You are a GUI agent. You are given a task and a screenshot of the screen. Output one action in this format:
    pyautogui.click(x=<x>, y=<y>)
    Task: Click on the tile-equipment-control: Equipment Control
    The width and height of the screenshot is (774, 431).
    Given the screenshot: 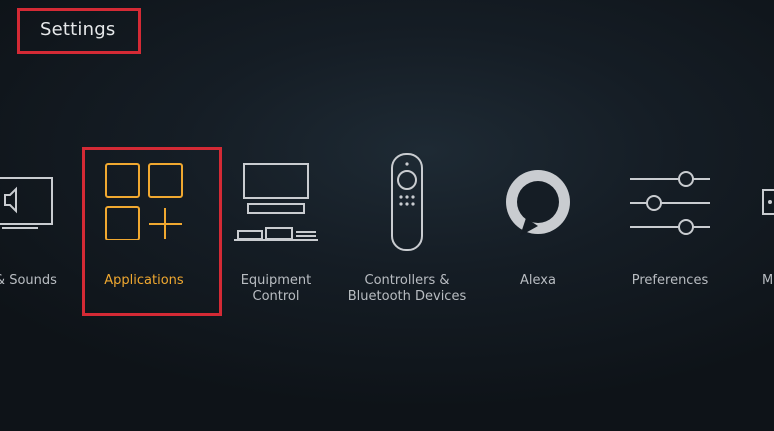 What is the action you would take?
    pyautogui.click(x=276, y=235)
    